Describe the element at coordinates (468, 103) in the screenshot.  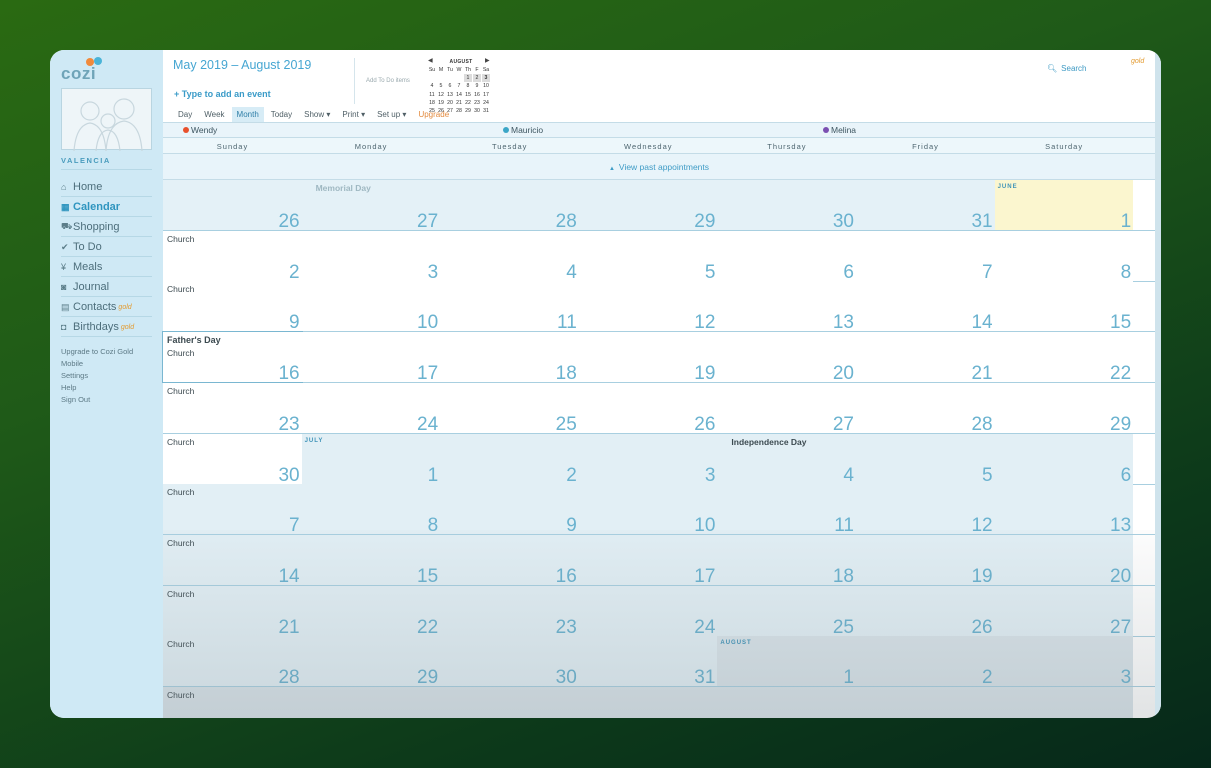
I see `mini-cal-day: 22` at that location.